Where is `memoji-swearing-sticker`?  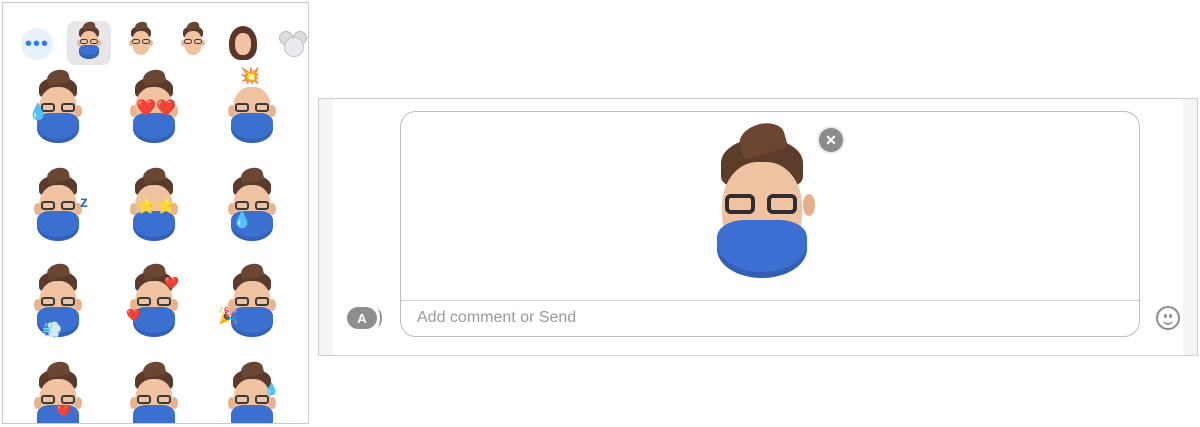
memoji-swearing-sticker is located at coordinates (154, 395).